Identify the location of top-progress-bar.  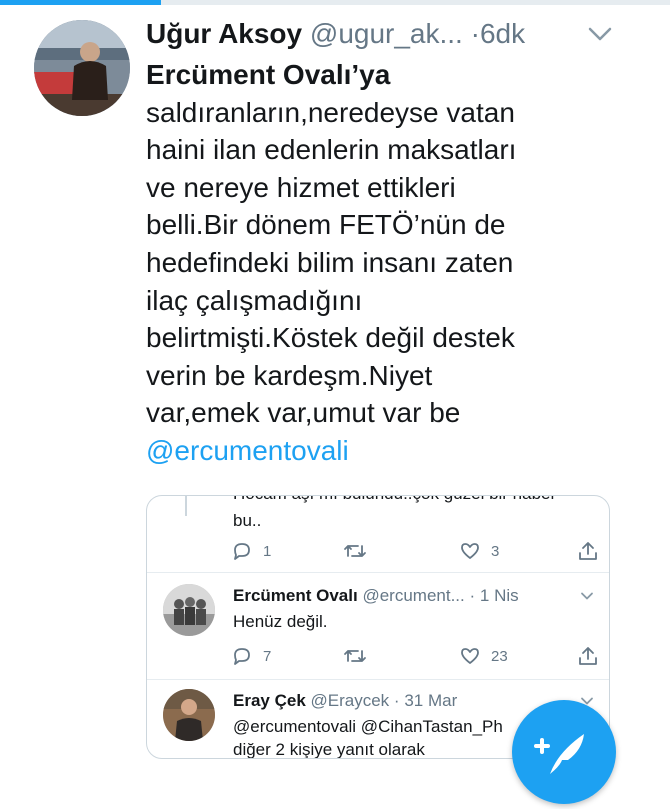
(335, 2).